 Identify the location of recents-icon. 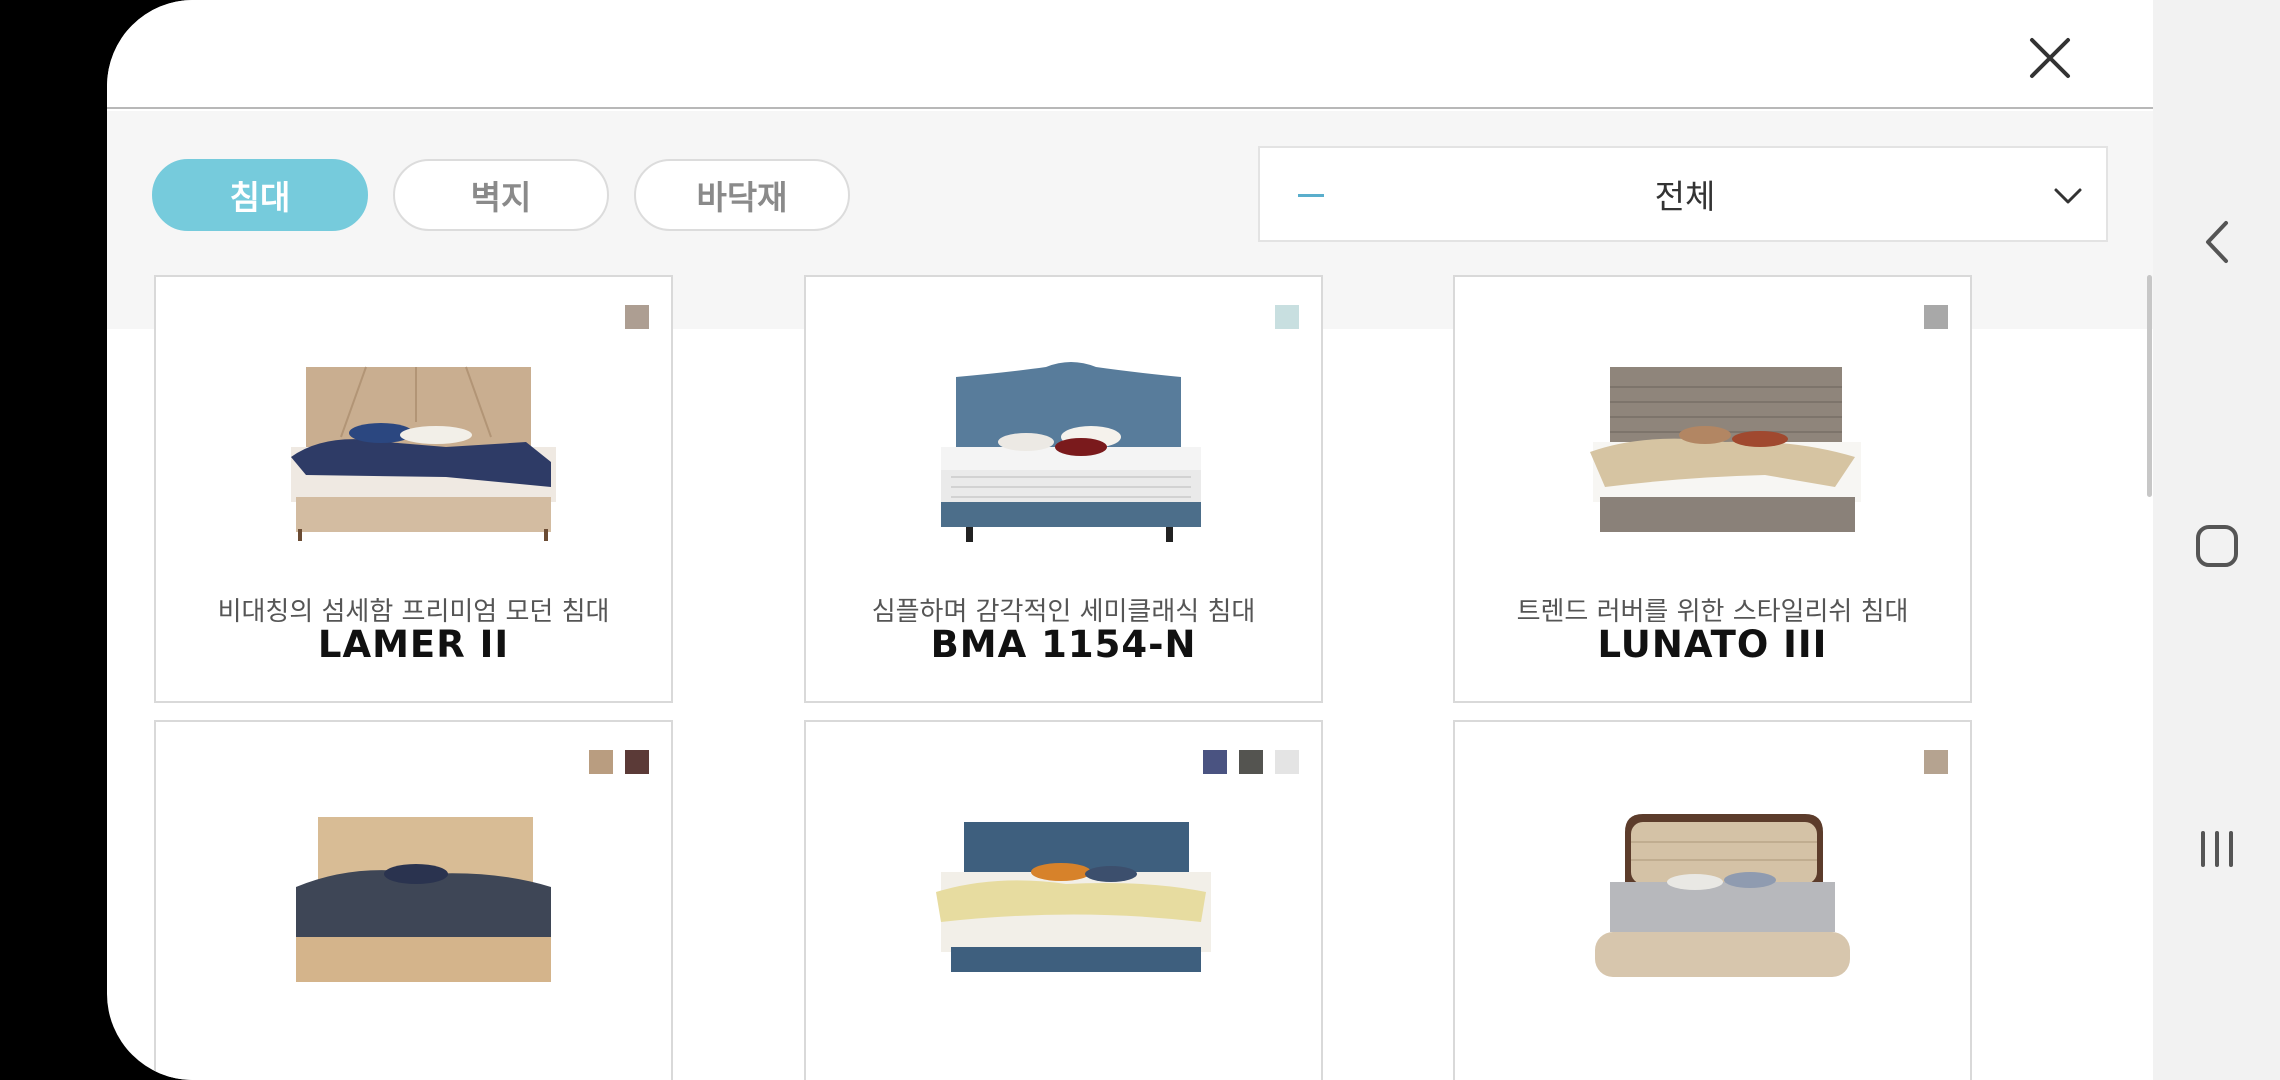
(2216, 849).